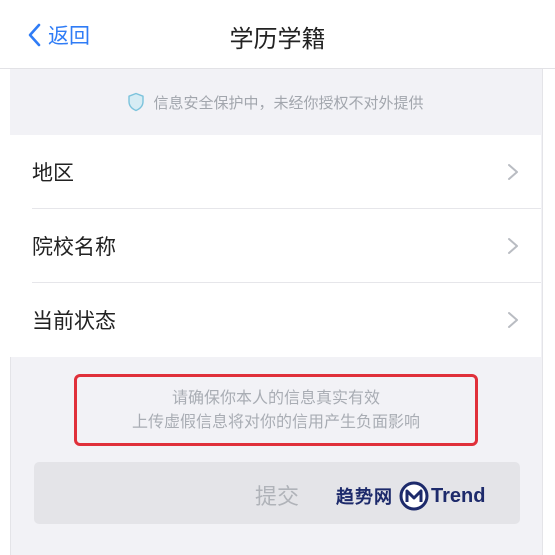 The height and width of the screenshot is (555, 555). I want to click on security-notice-text: 信息安全保护中，未经你授权不对外提供, so click(288, 102).